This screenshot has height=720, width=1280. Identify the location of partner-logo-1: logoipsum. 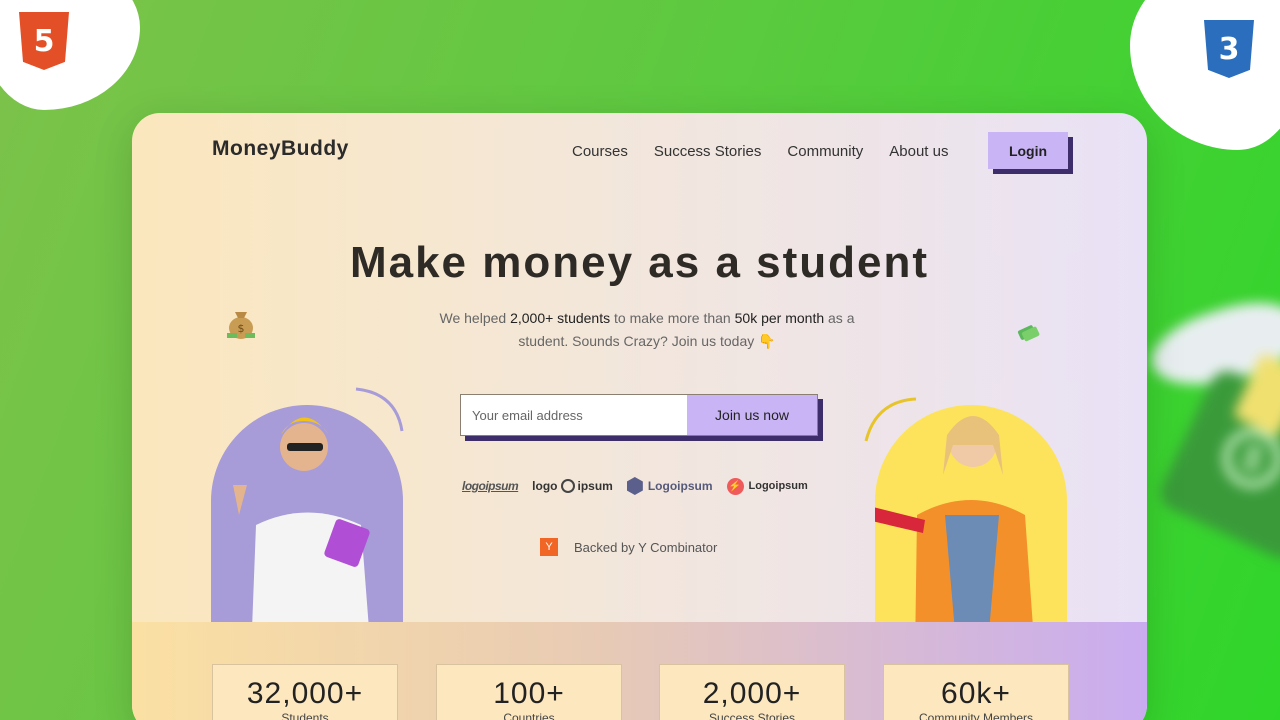
(490, 486).